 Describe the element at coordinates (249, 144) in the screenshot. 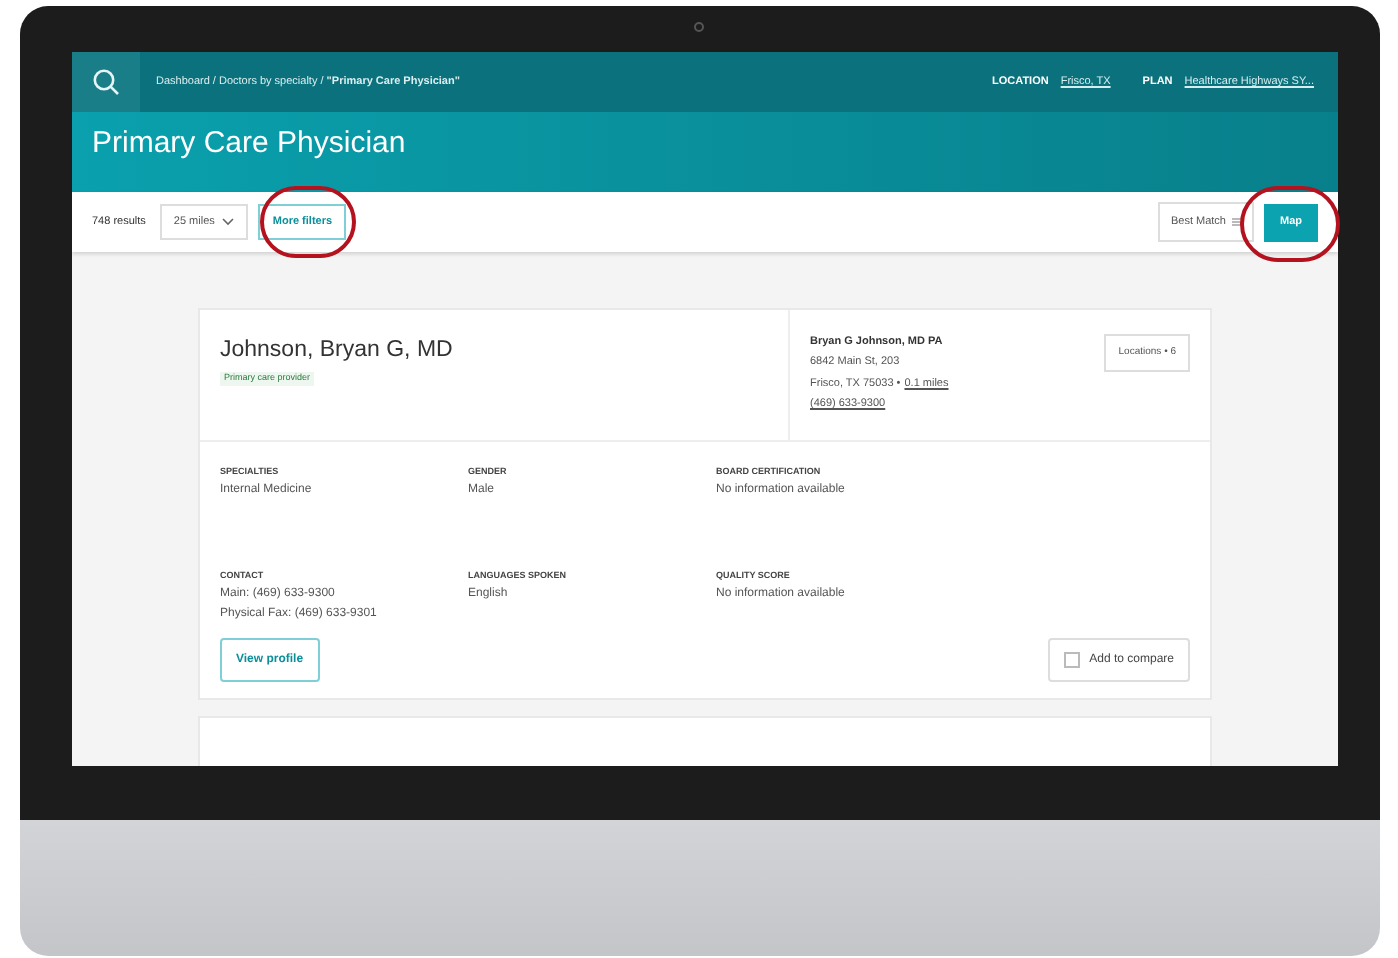

I see `page-title: Primary Care Physician` at that location.